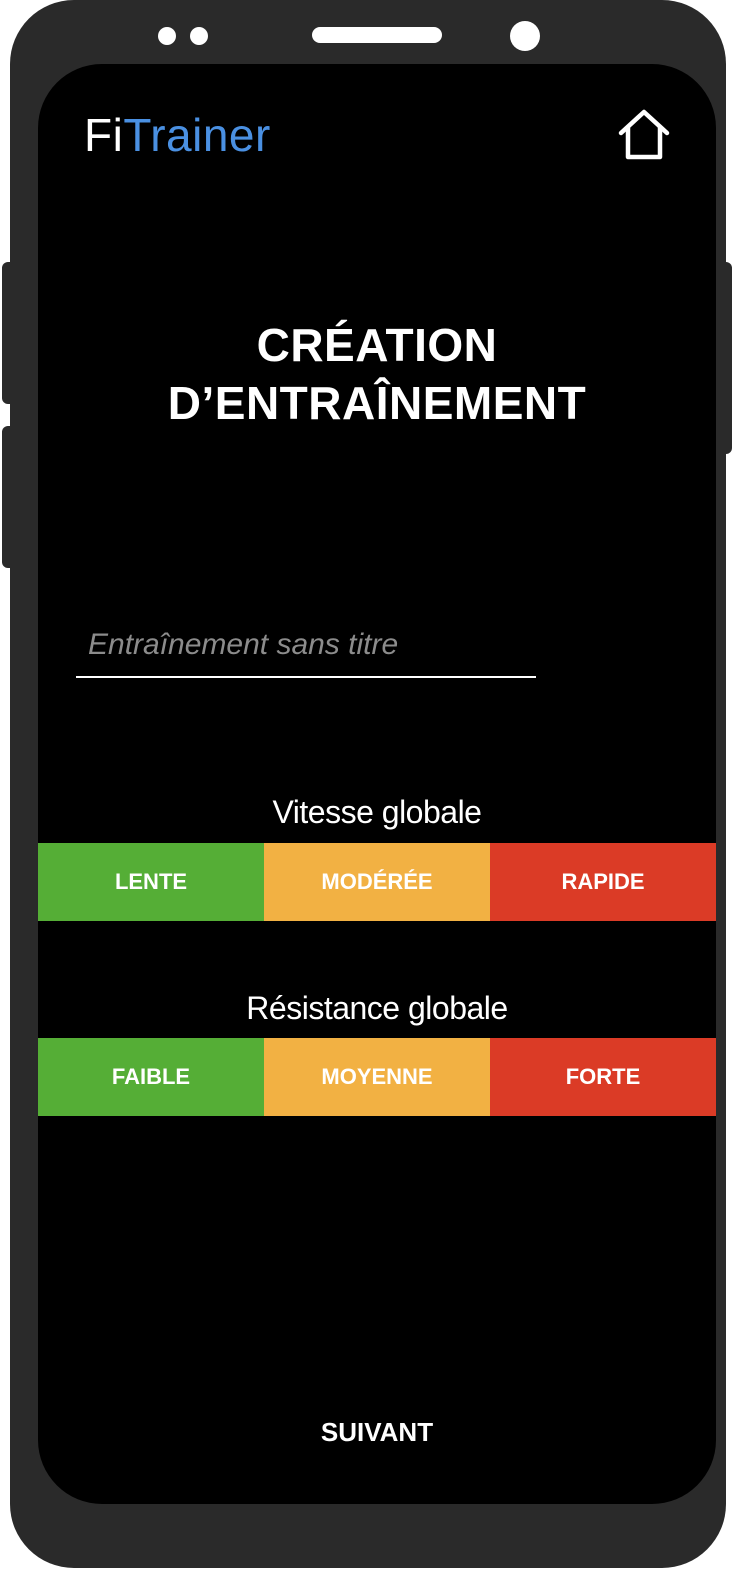  I want to click on speed-moderate-button: MODÉRÉE, so click(377, 882).